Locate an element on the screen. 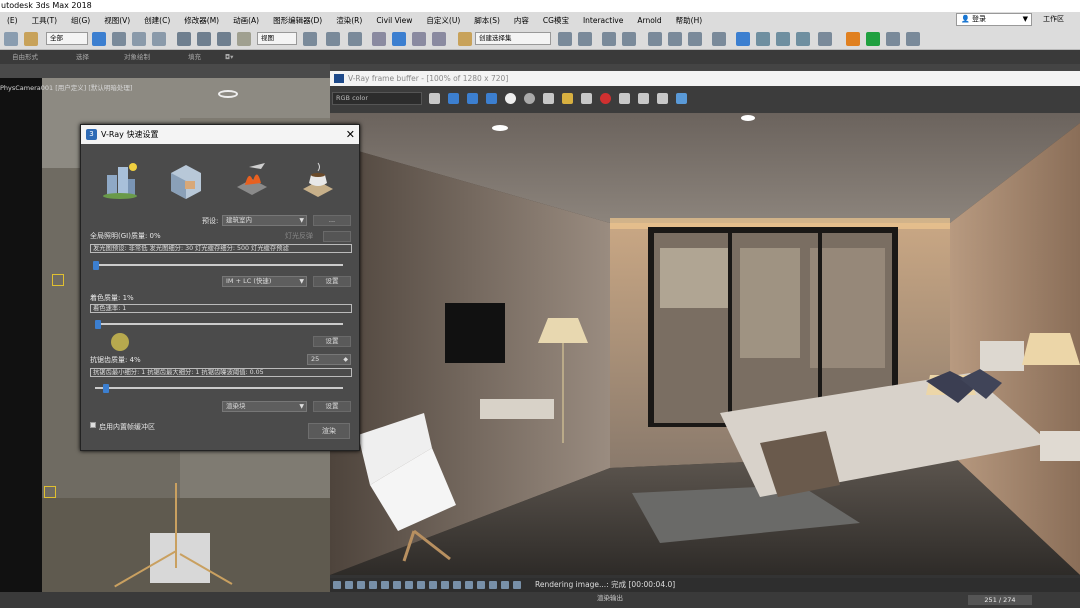  menu-tools: 工具(T) is located at coordinates (44, 20).